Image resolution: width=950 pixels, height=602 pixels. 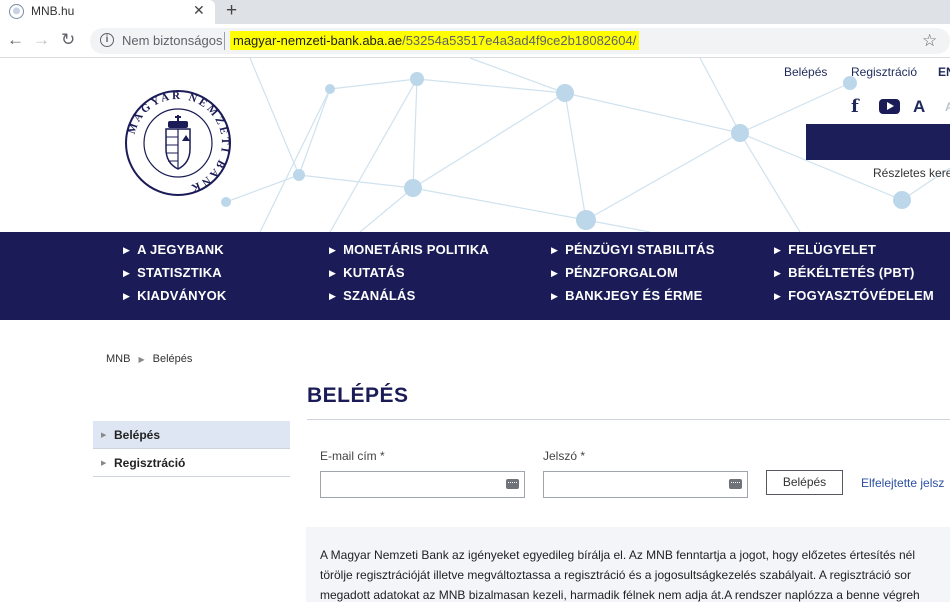 What do you see at coordinates (68, 40) in the screenshot?
I see `reload-icon: ↻` at bounding box center [68, 40].